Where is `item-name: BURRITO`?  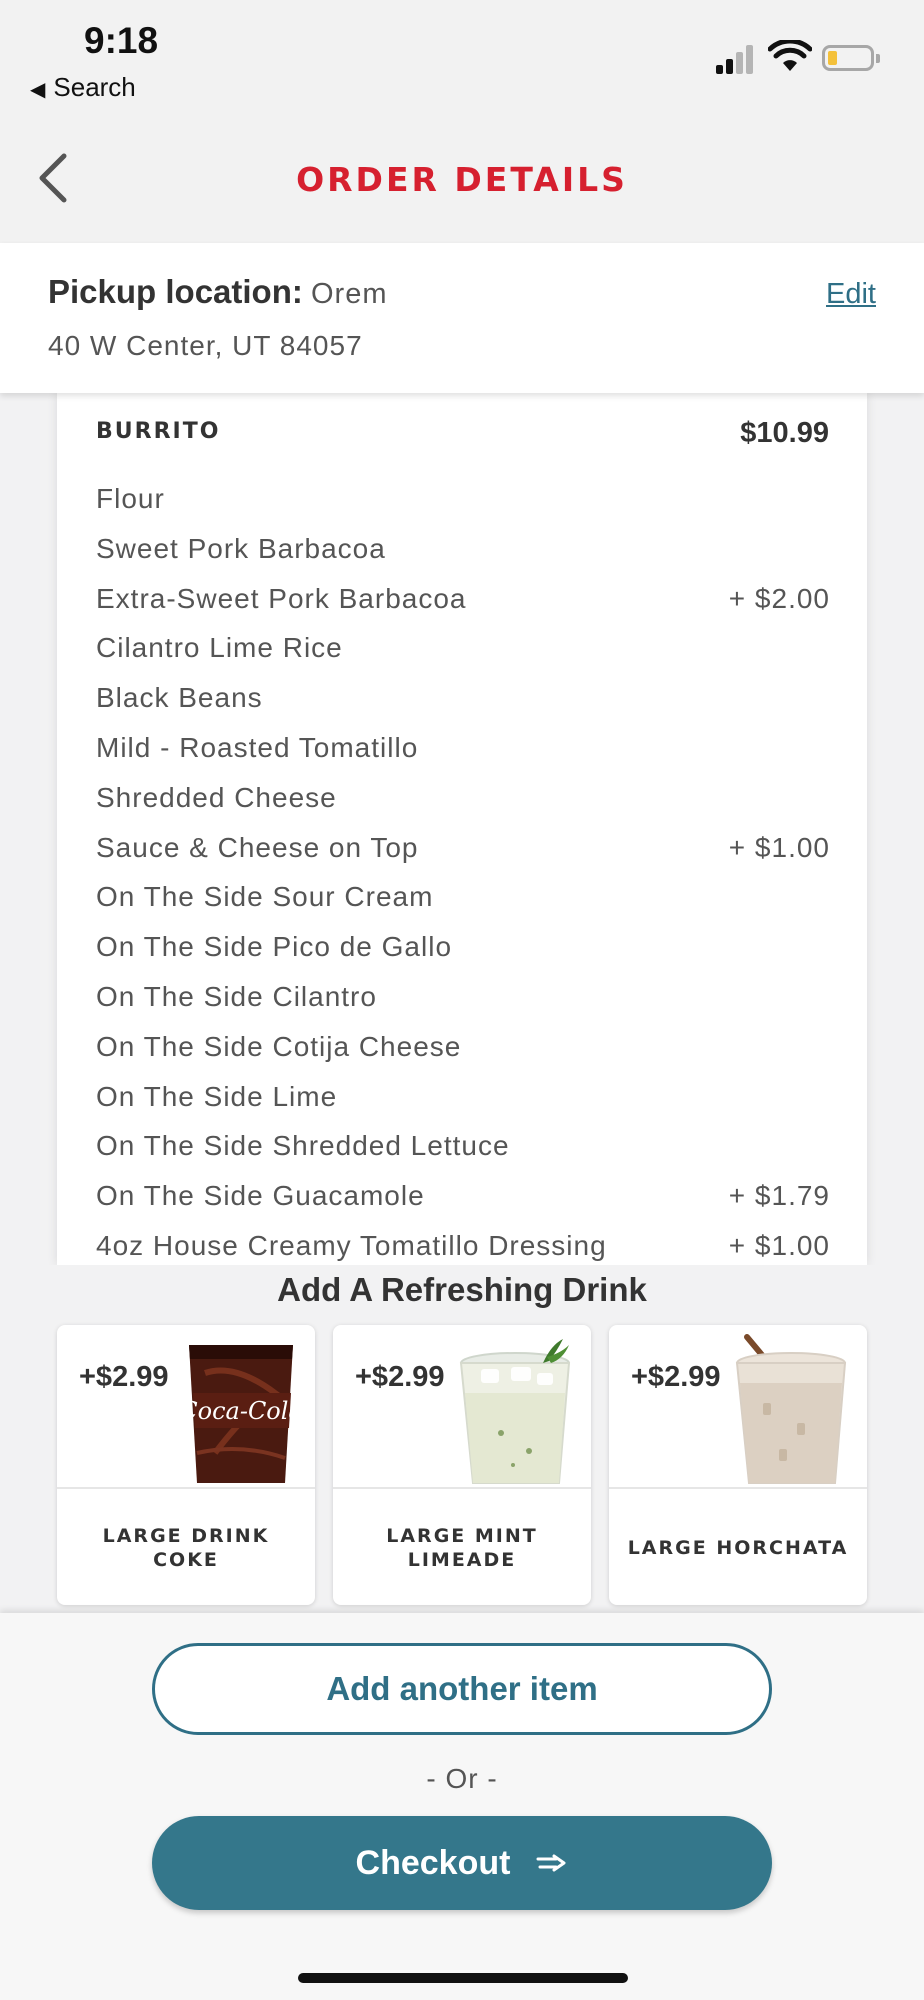
item-name: BURRITO is located at coordinates (158, 431).